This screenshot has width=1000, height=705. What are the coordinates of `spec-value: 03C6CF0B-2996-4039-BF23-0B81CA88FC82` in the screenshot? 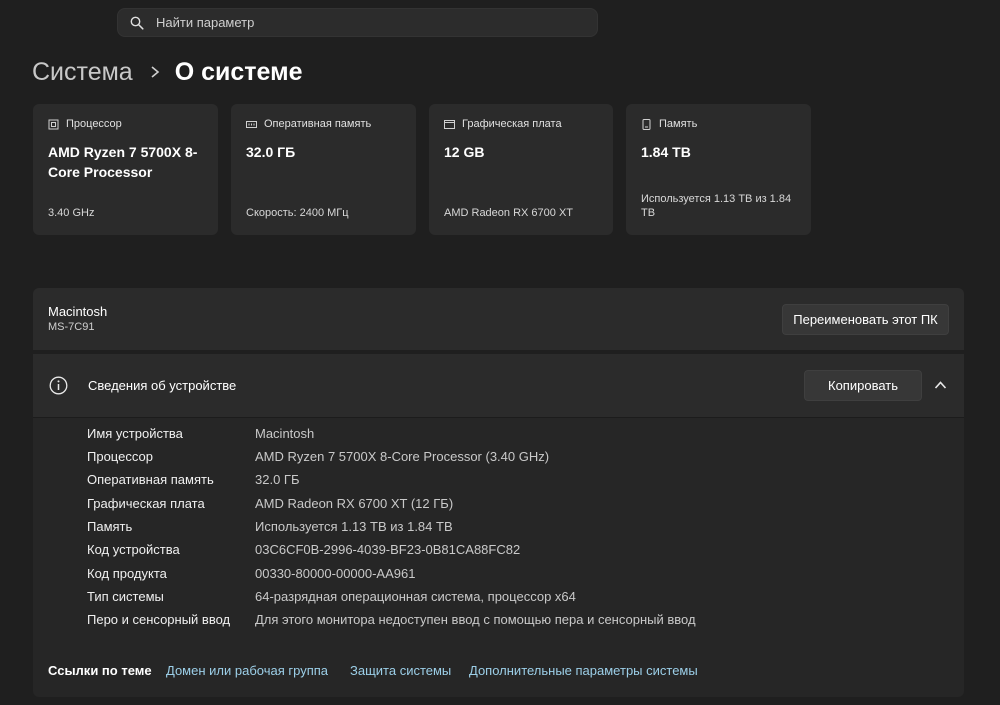 It's located at (388, 549).